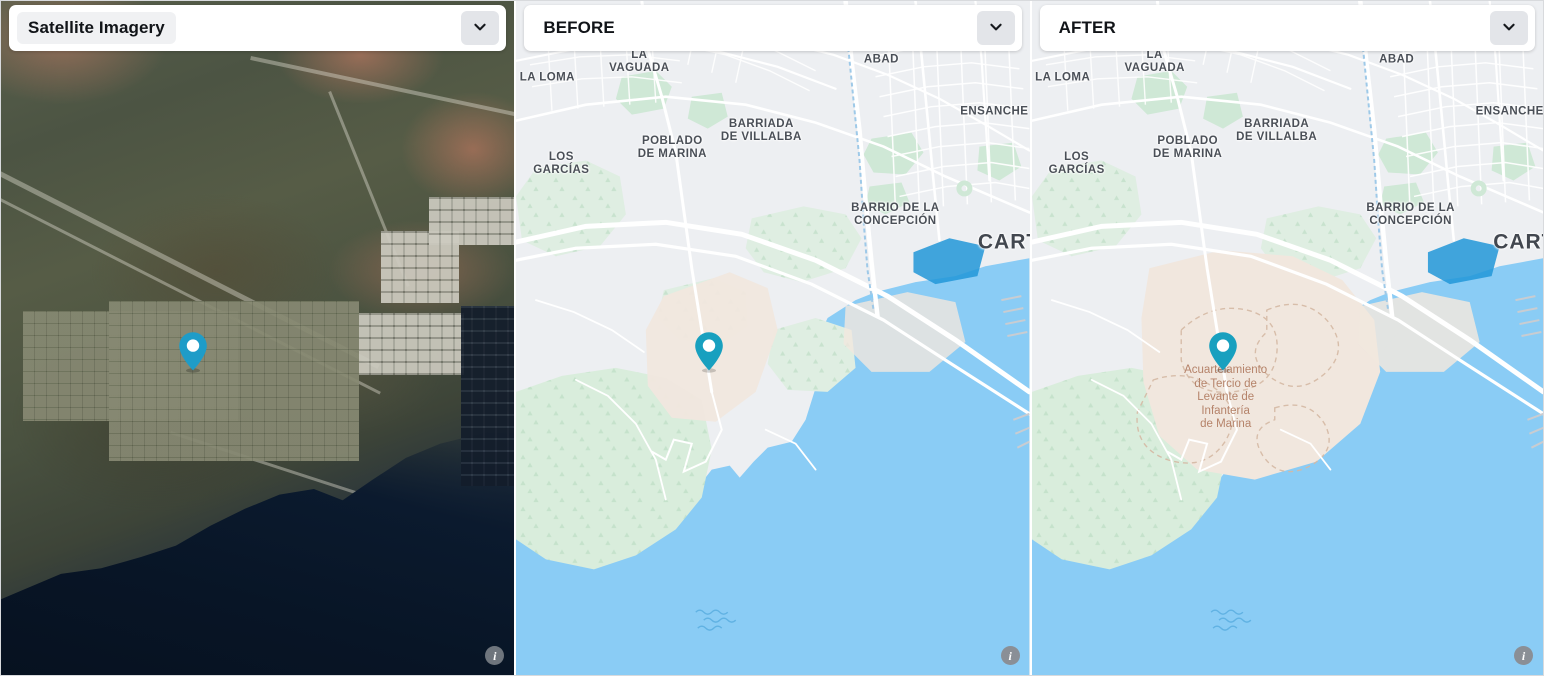  What do you see at coordinates (1287, 28) in the screenshot?
I see `panel-header-after: AFTER` at bounding box center [1287, 28].